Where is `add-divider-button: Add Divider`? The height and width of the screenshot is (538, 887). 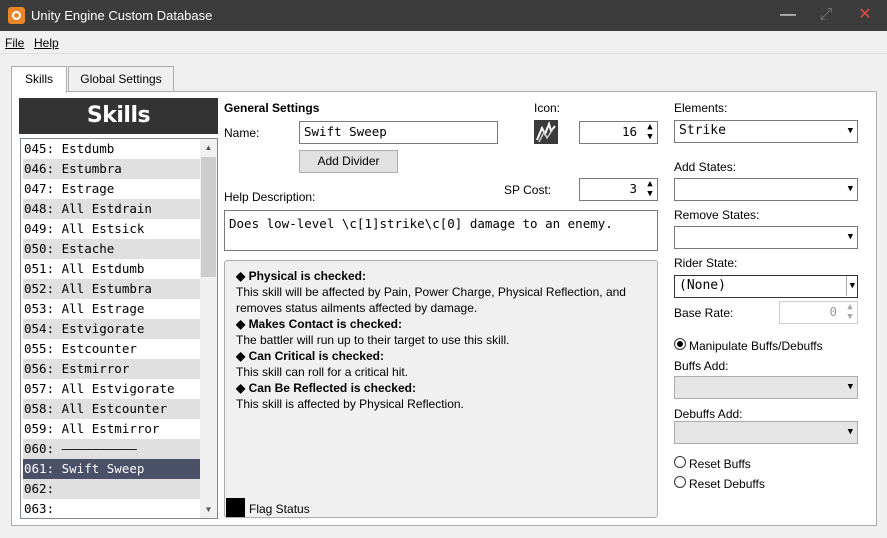 add-divider-button: Add Divider is located at coordinates (348, 161).